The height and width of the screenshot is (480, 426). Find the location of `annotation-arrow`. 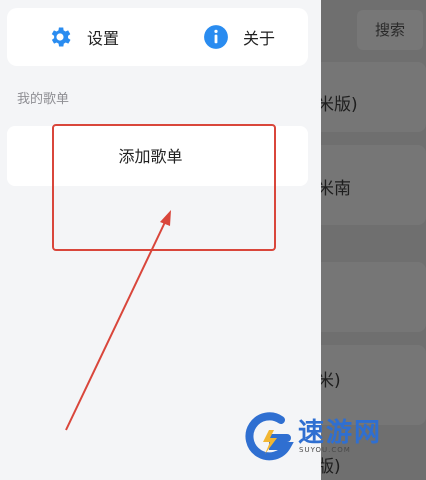

annotation-arrow is located at coordinates (118, 320).